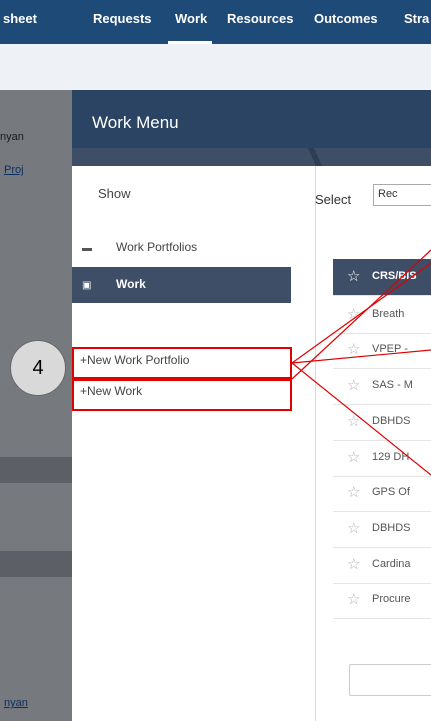  Describe the element at coordinates (122, 18) in the screenshot. I see `nav-item-requests: Requests` at that location.